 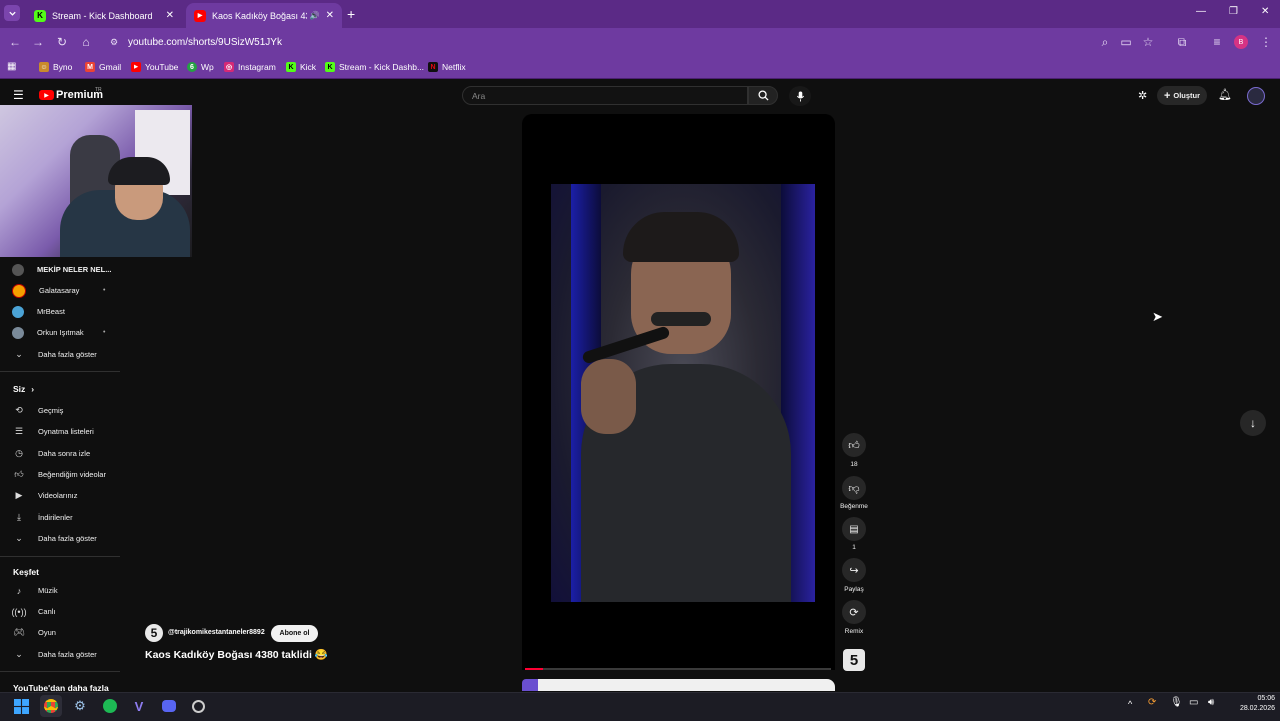 What do you see at coordinates (681, 237) in the screenshot?
I see `singer-hair` at bounding box center [681, 237].